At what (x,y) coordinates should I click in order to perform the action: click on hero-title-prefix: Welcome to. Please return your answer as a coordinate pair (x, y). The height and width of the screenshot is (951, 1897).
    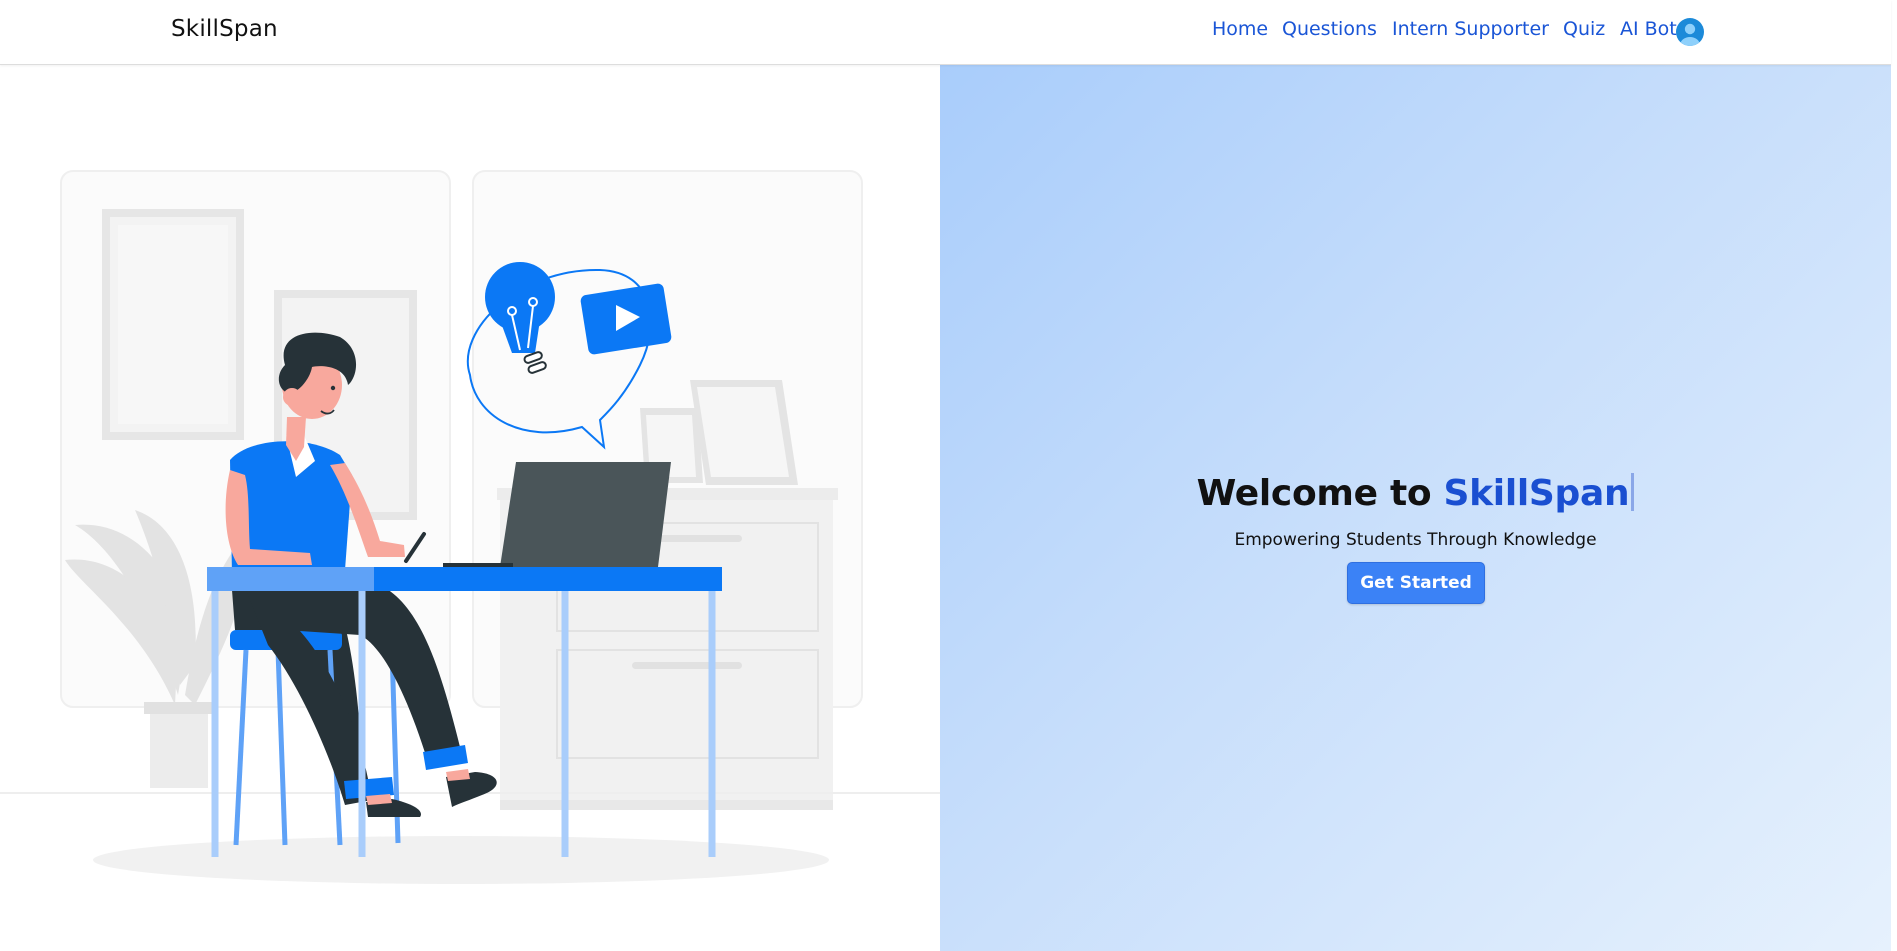
    Looking at the image, I should click on (1320, 493).